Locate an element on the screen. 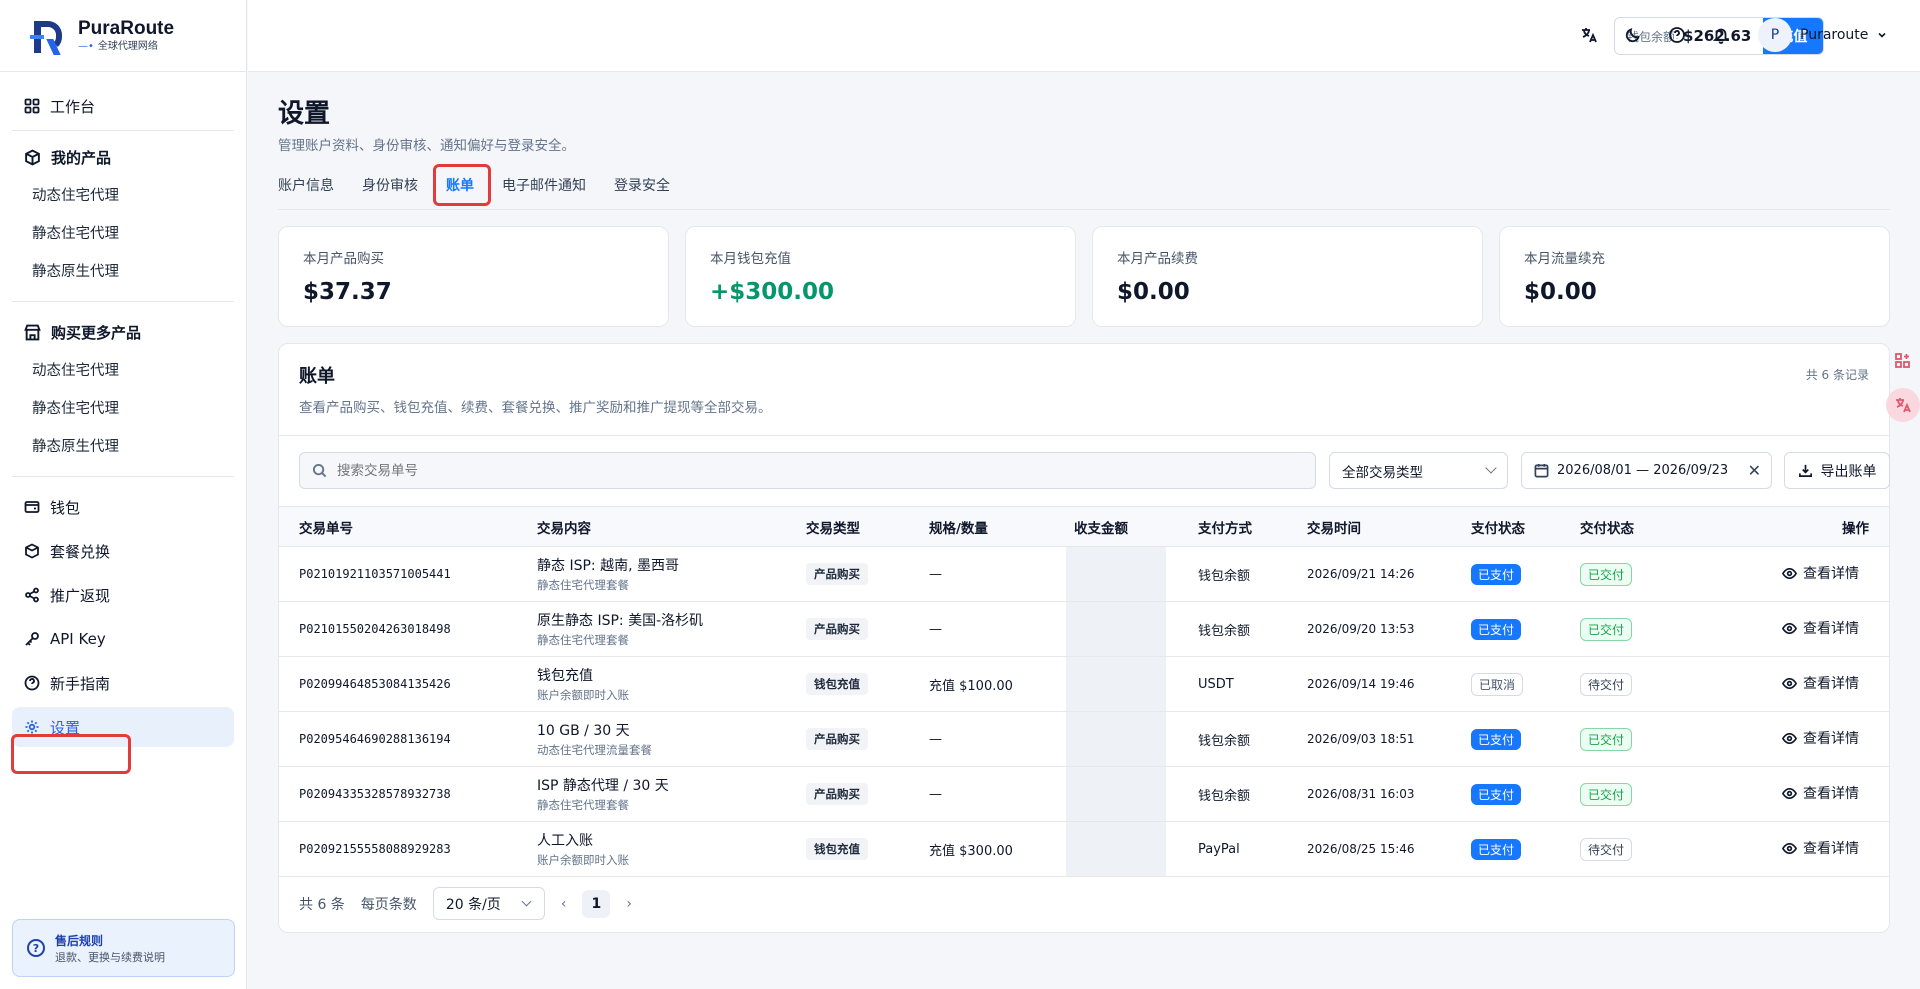 This screenshot has width=1920, height=989. bell-icon is located at coordinates (1721, 35).